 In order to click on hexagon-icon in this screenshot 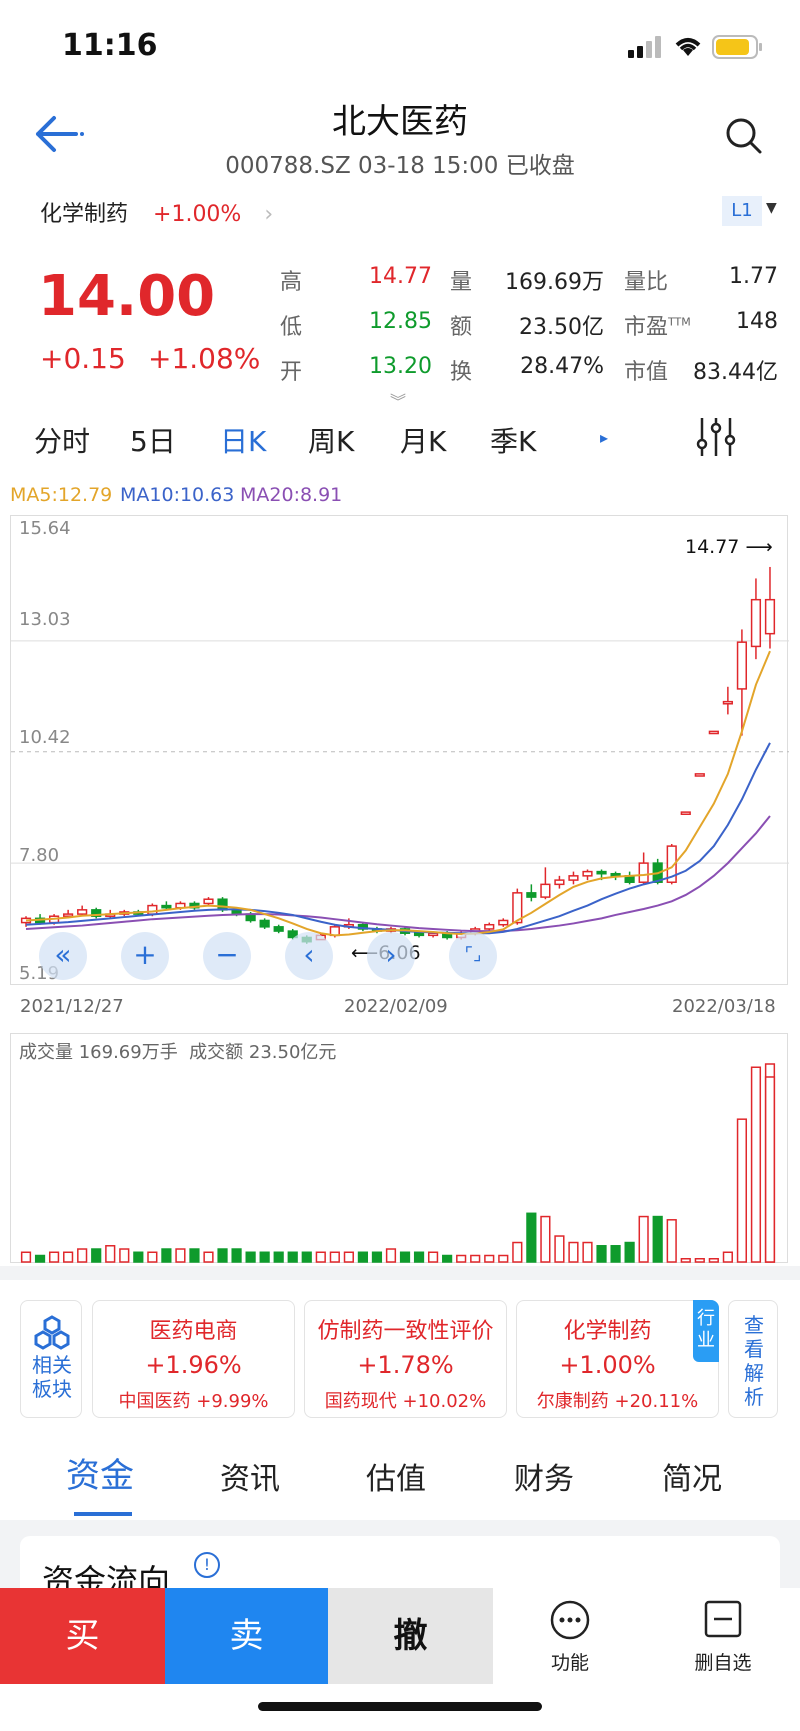, I will do `click(52, 1332)`.